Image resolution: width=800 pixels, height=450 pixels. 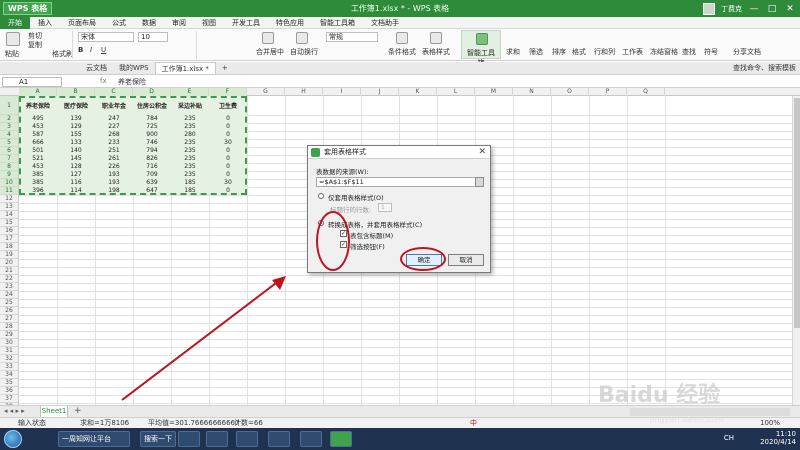 What do you see at coordinates (304, 52) in the screenshot?
I see `wrap-button: 自动换行` at bounding box center [304, 52].